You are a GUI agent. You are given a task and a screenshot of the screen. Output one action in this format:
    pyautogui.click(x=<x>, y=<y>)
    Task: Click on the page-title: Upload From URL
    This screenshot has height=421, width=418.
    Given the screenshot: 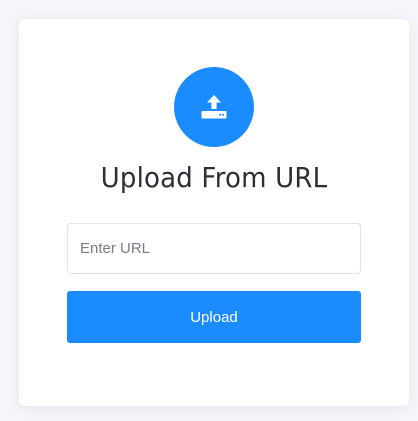 What is the action you would take?
    pyautogui.click(x=214, y=177)
    